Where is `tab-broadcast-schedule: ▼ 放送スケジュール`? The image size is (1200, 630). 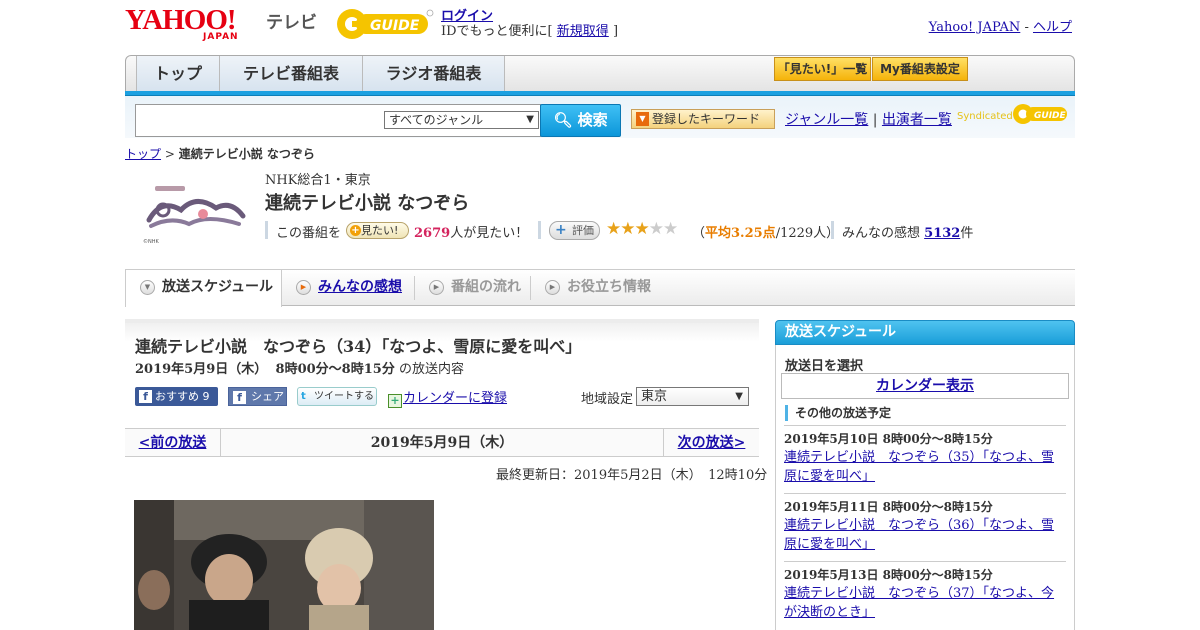
tab-broadcast-schedule: ▼ 放送スケジュール is located at coordinates (203, 288).